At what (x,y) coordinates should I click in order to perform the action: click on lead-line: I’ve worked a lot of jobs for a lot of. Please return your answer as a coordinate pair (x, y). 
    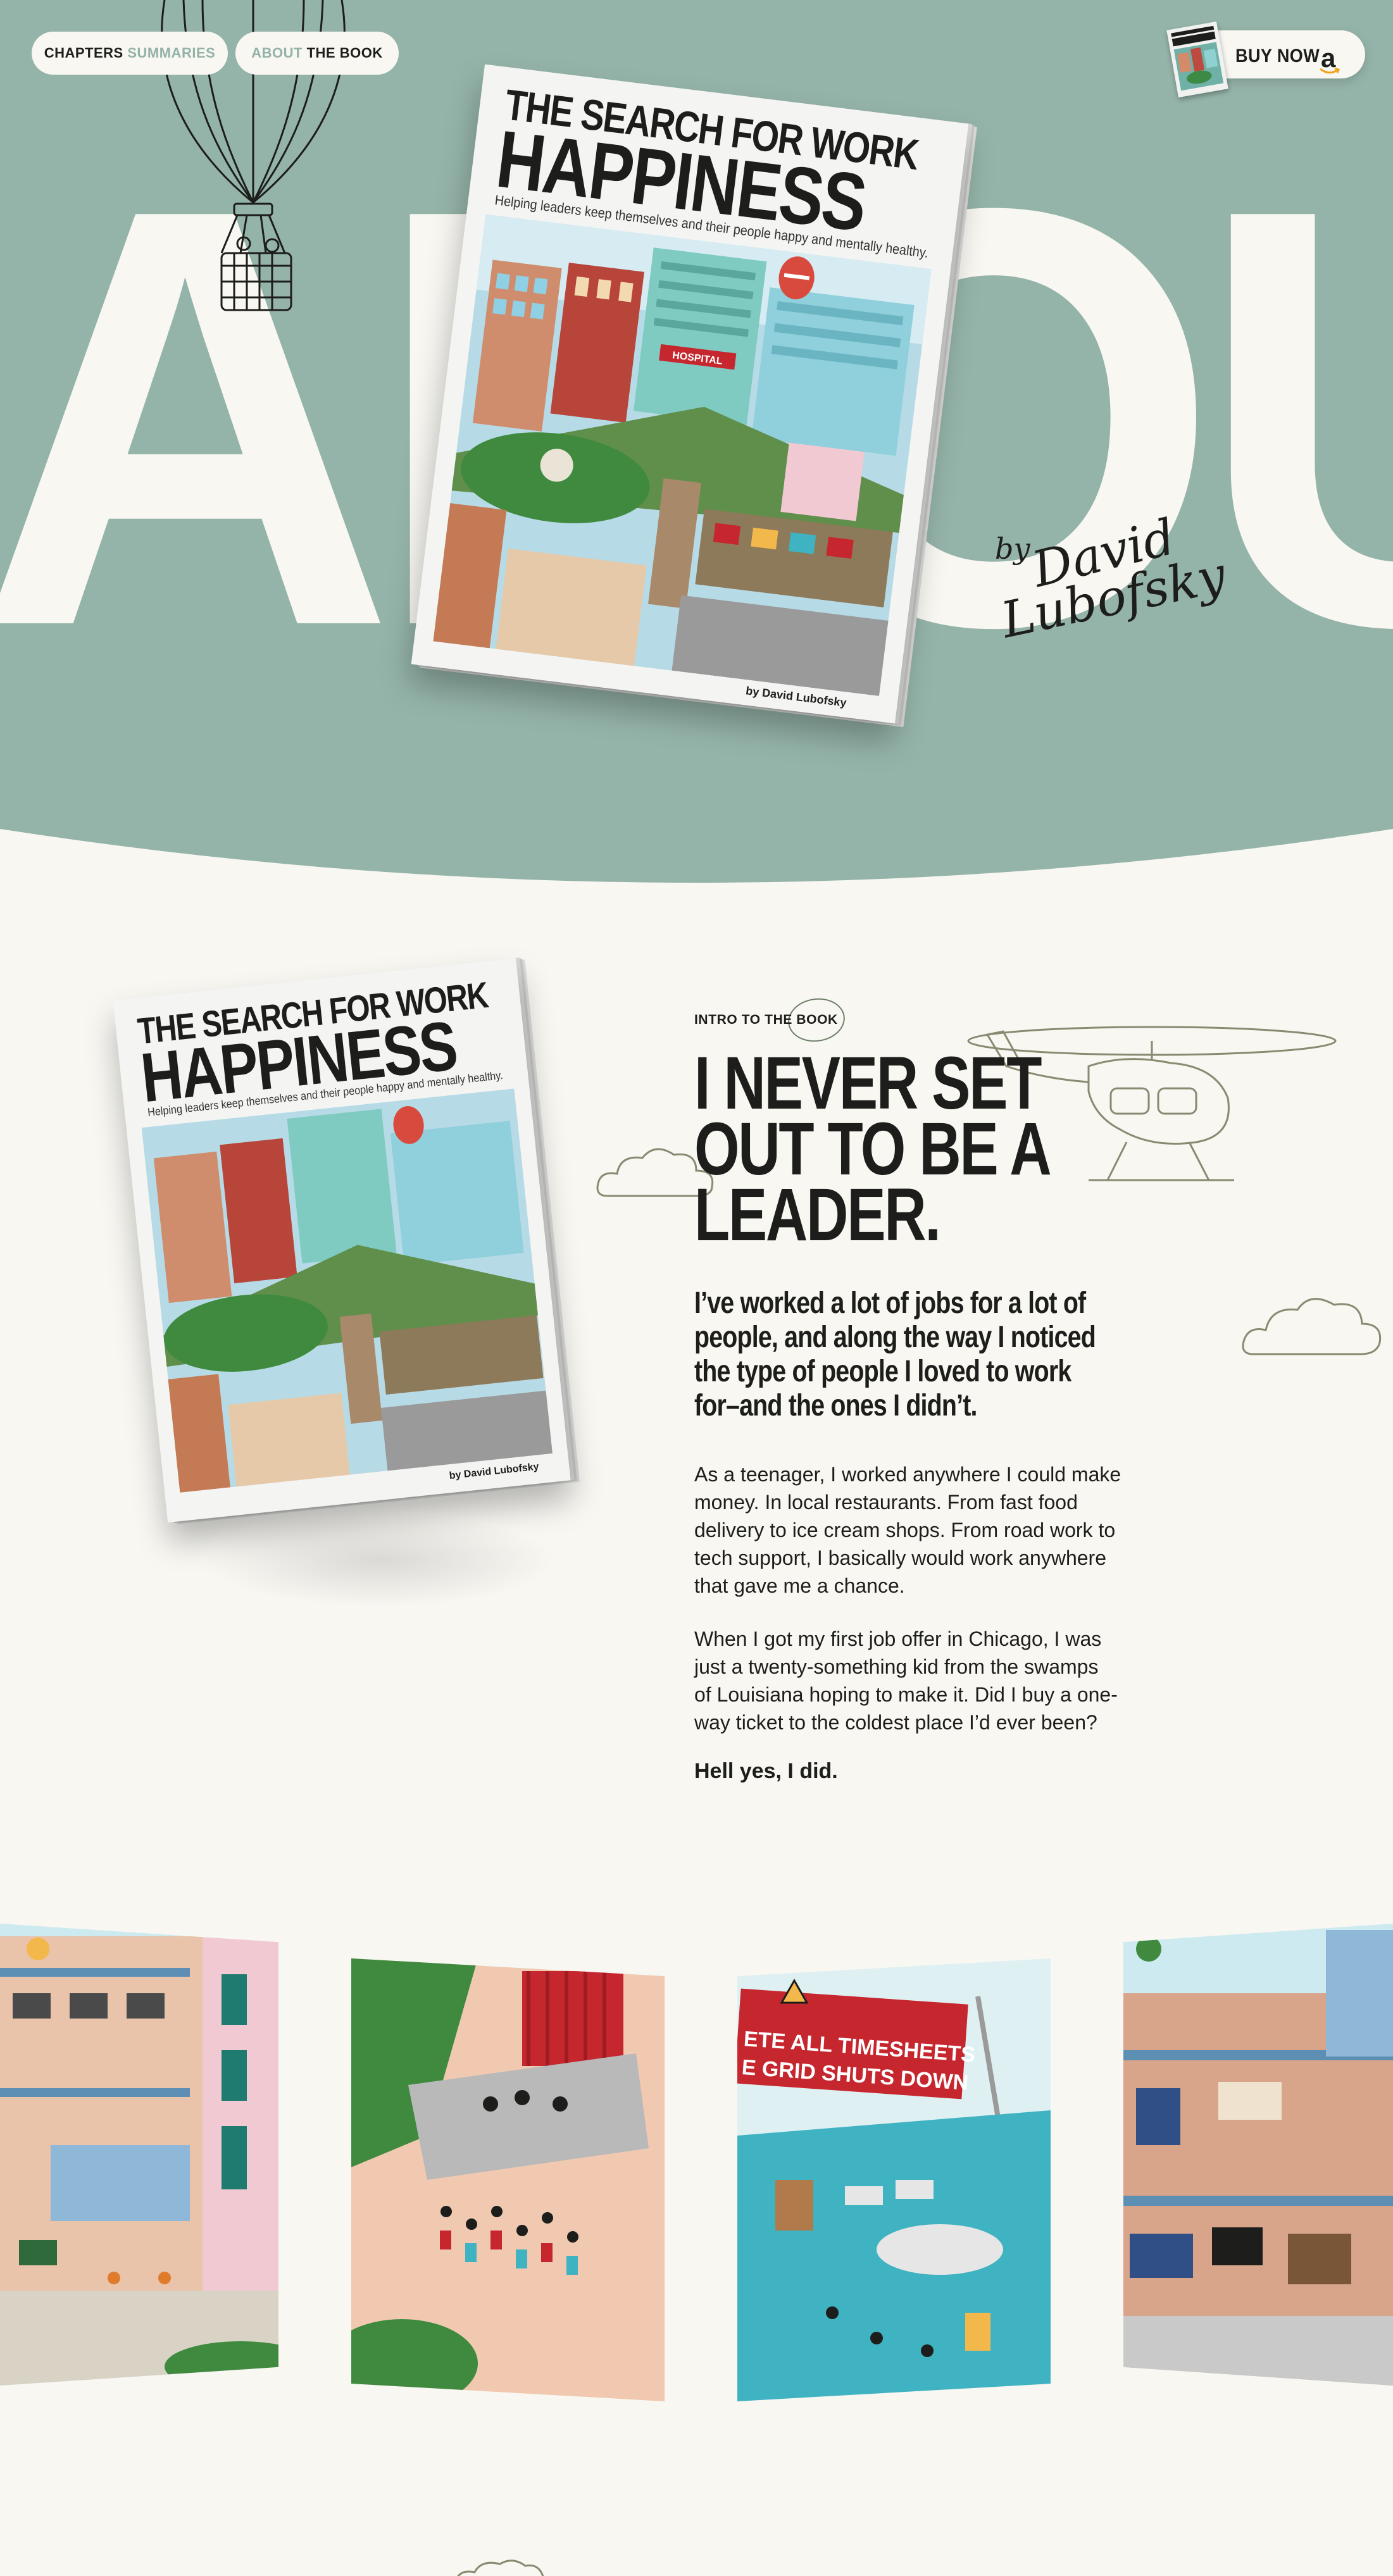
    Looking at the image, I should click on (890, 1303).